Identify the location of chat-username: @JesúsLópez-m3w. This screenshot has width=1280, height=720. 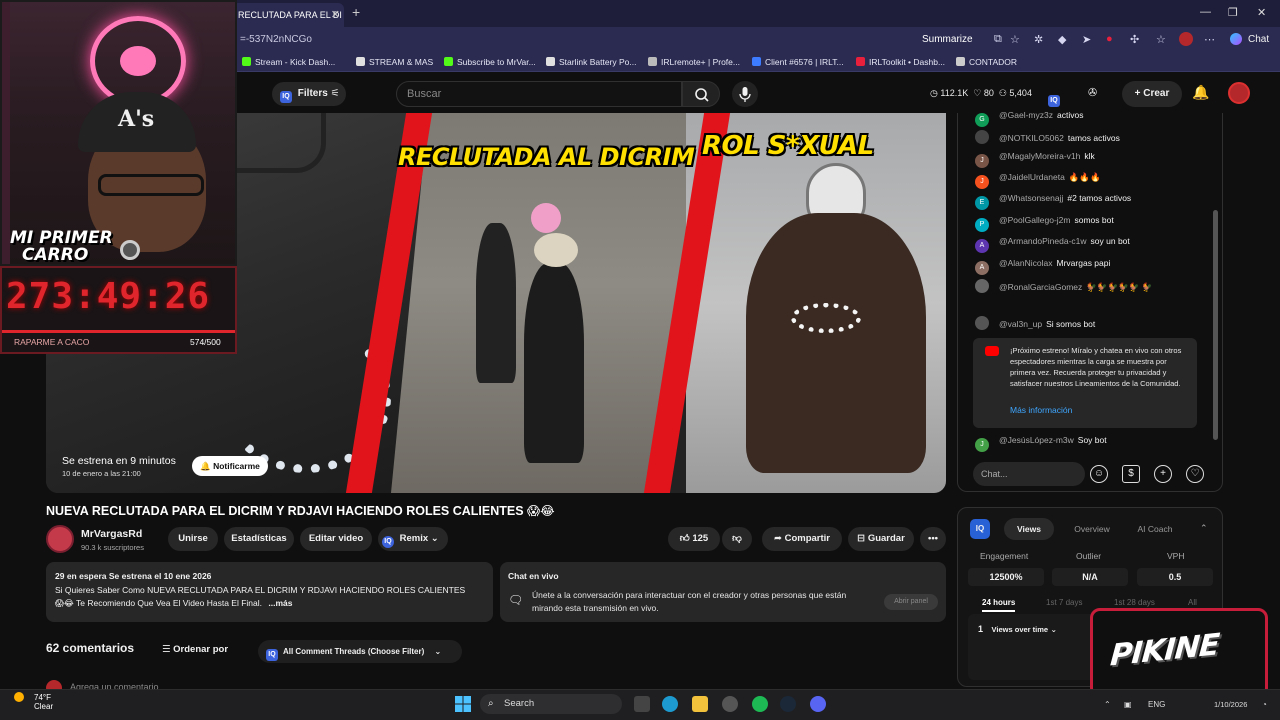
(1036, 440).